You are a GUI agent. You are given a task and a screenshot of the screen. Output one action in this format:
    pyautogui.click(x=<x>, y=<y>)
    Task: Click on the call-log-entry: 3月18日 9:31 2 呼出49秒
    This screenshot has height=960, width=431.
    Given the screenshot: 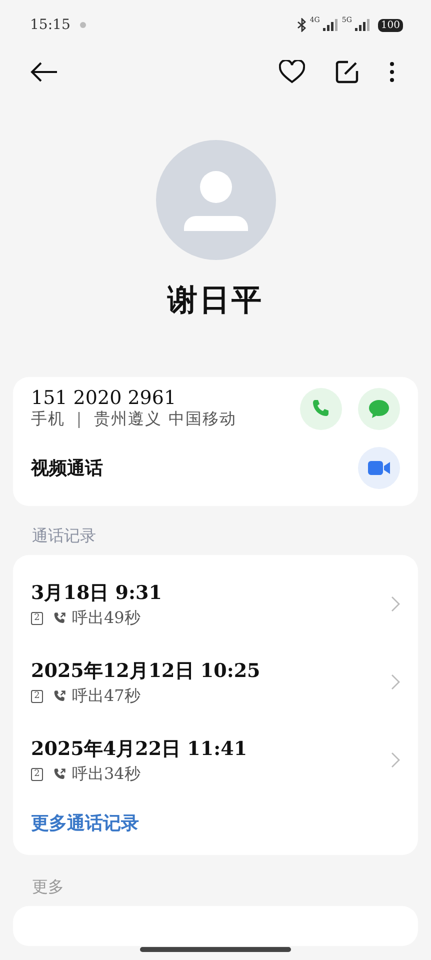 What is the action you would take?
    pyautogui.click(x=215, y=604)
    